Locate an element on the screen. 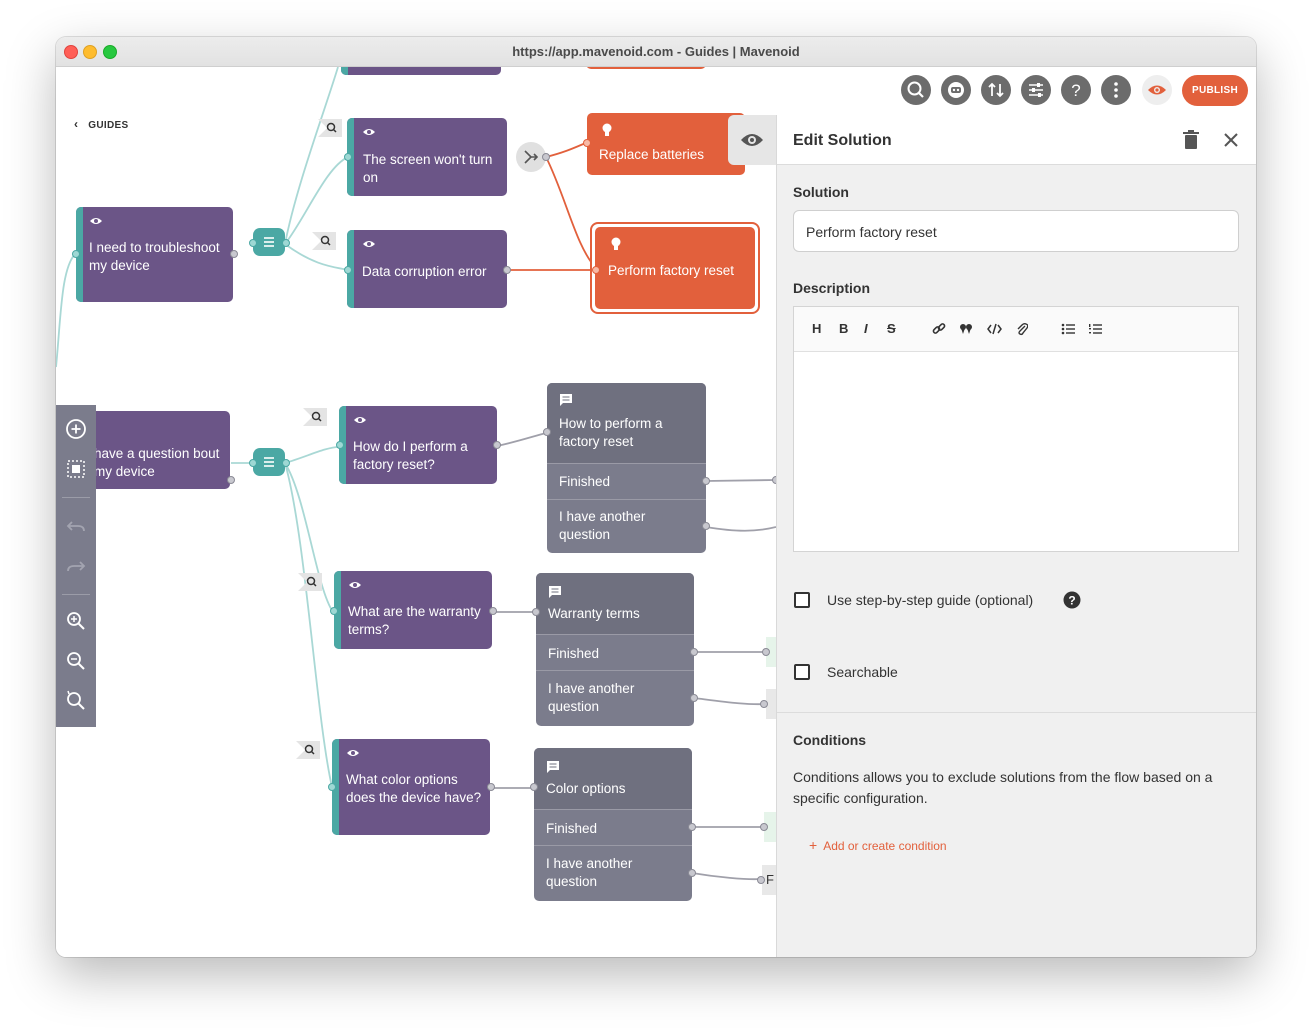 This screenshot has width=1312, height=1031. search-button is located at coordinates (916, 90).